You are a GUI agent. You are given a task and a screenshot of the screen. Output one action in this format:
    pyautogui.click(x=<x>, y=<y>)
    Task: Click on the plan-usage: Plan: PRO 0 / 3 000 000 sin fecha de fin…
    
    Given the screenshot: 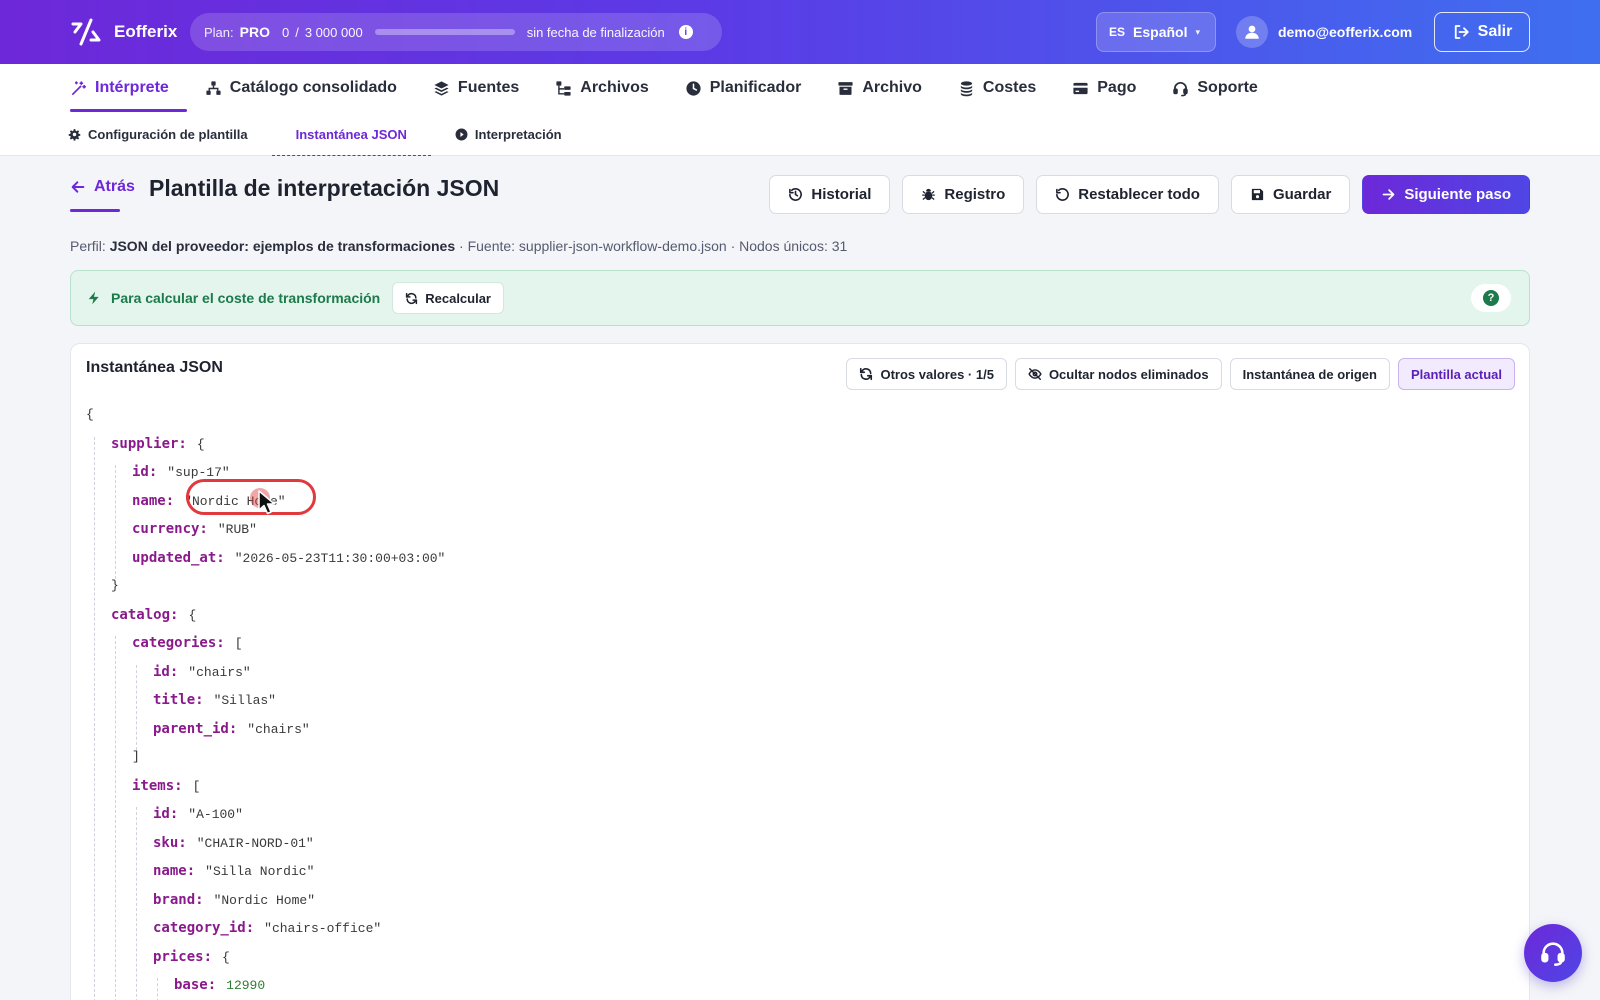 What is the action you would take?
    pyautogui.click(x=456, y=32)
    